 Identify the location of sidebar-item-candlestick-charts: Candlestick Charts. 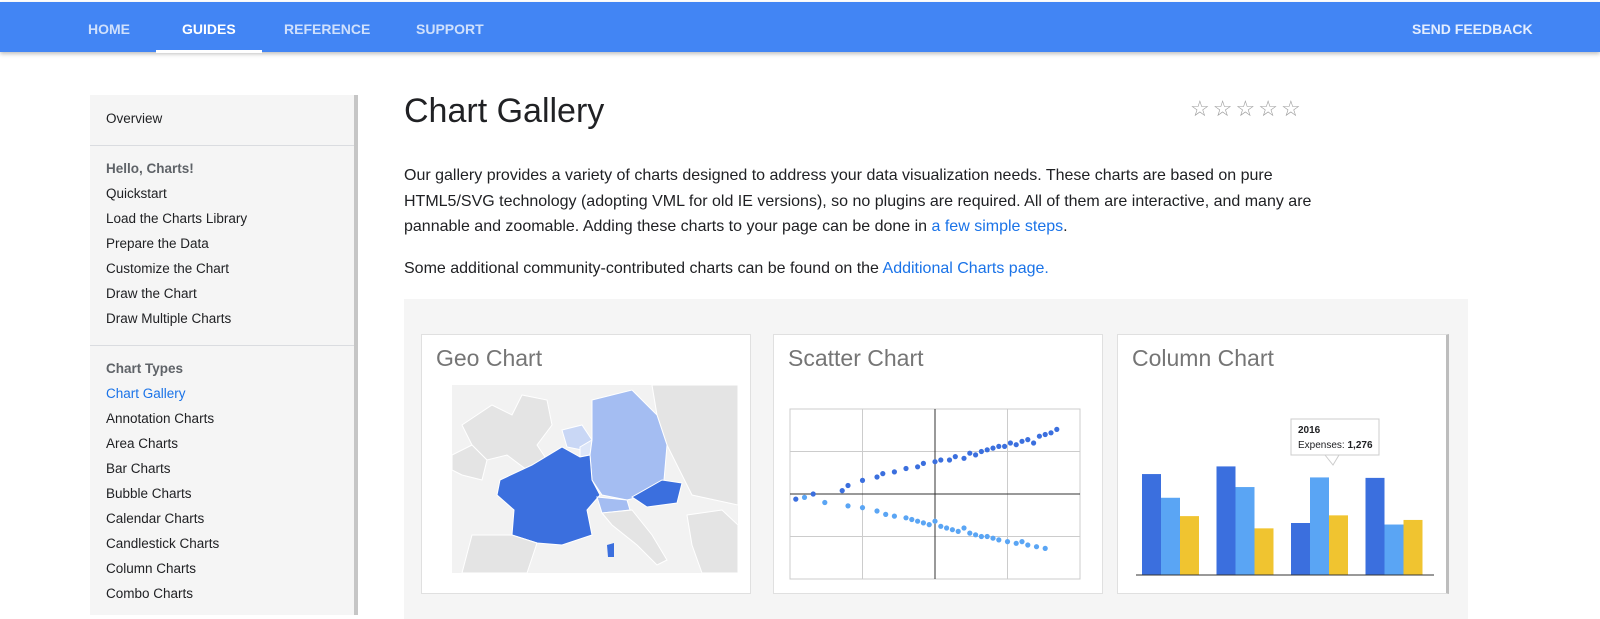
(162, 543).